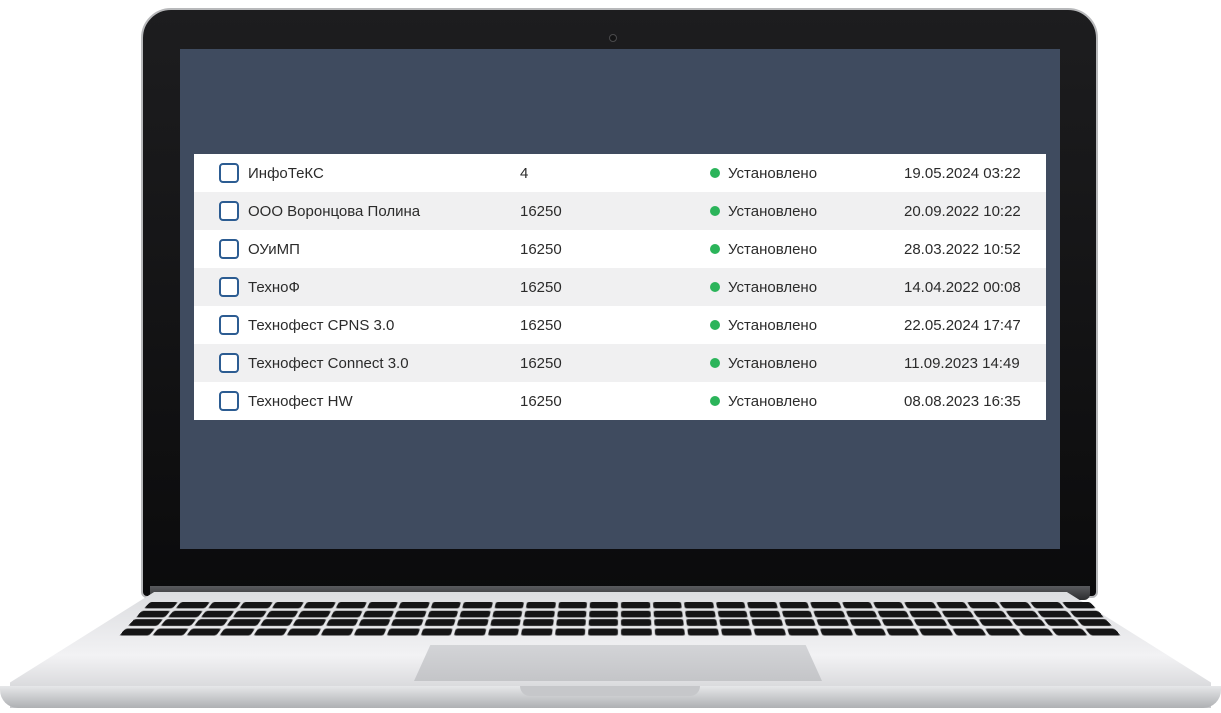 Image resolution: width=1221 pixels, height=713 pixels. I want to click on row-port: 4, so click(524, 173).